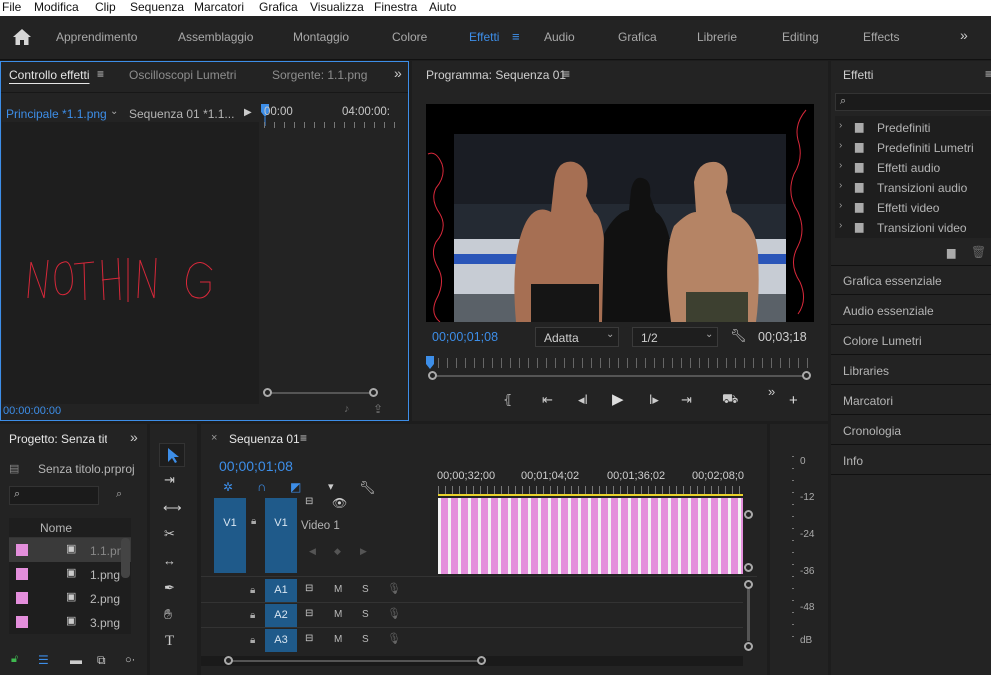 Image resolution: width=991 pixels, height=675 pixels. Describe the element at coordinates (56, 528) in the screenshot. I see `column-header-name: Nome` at that location.